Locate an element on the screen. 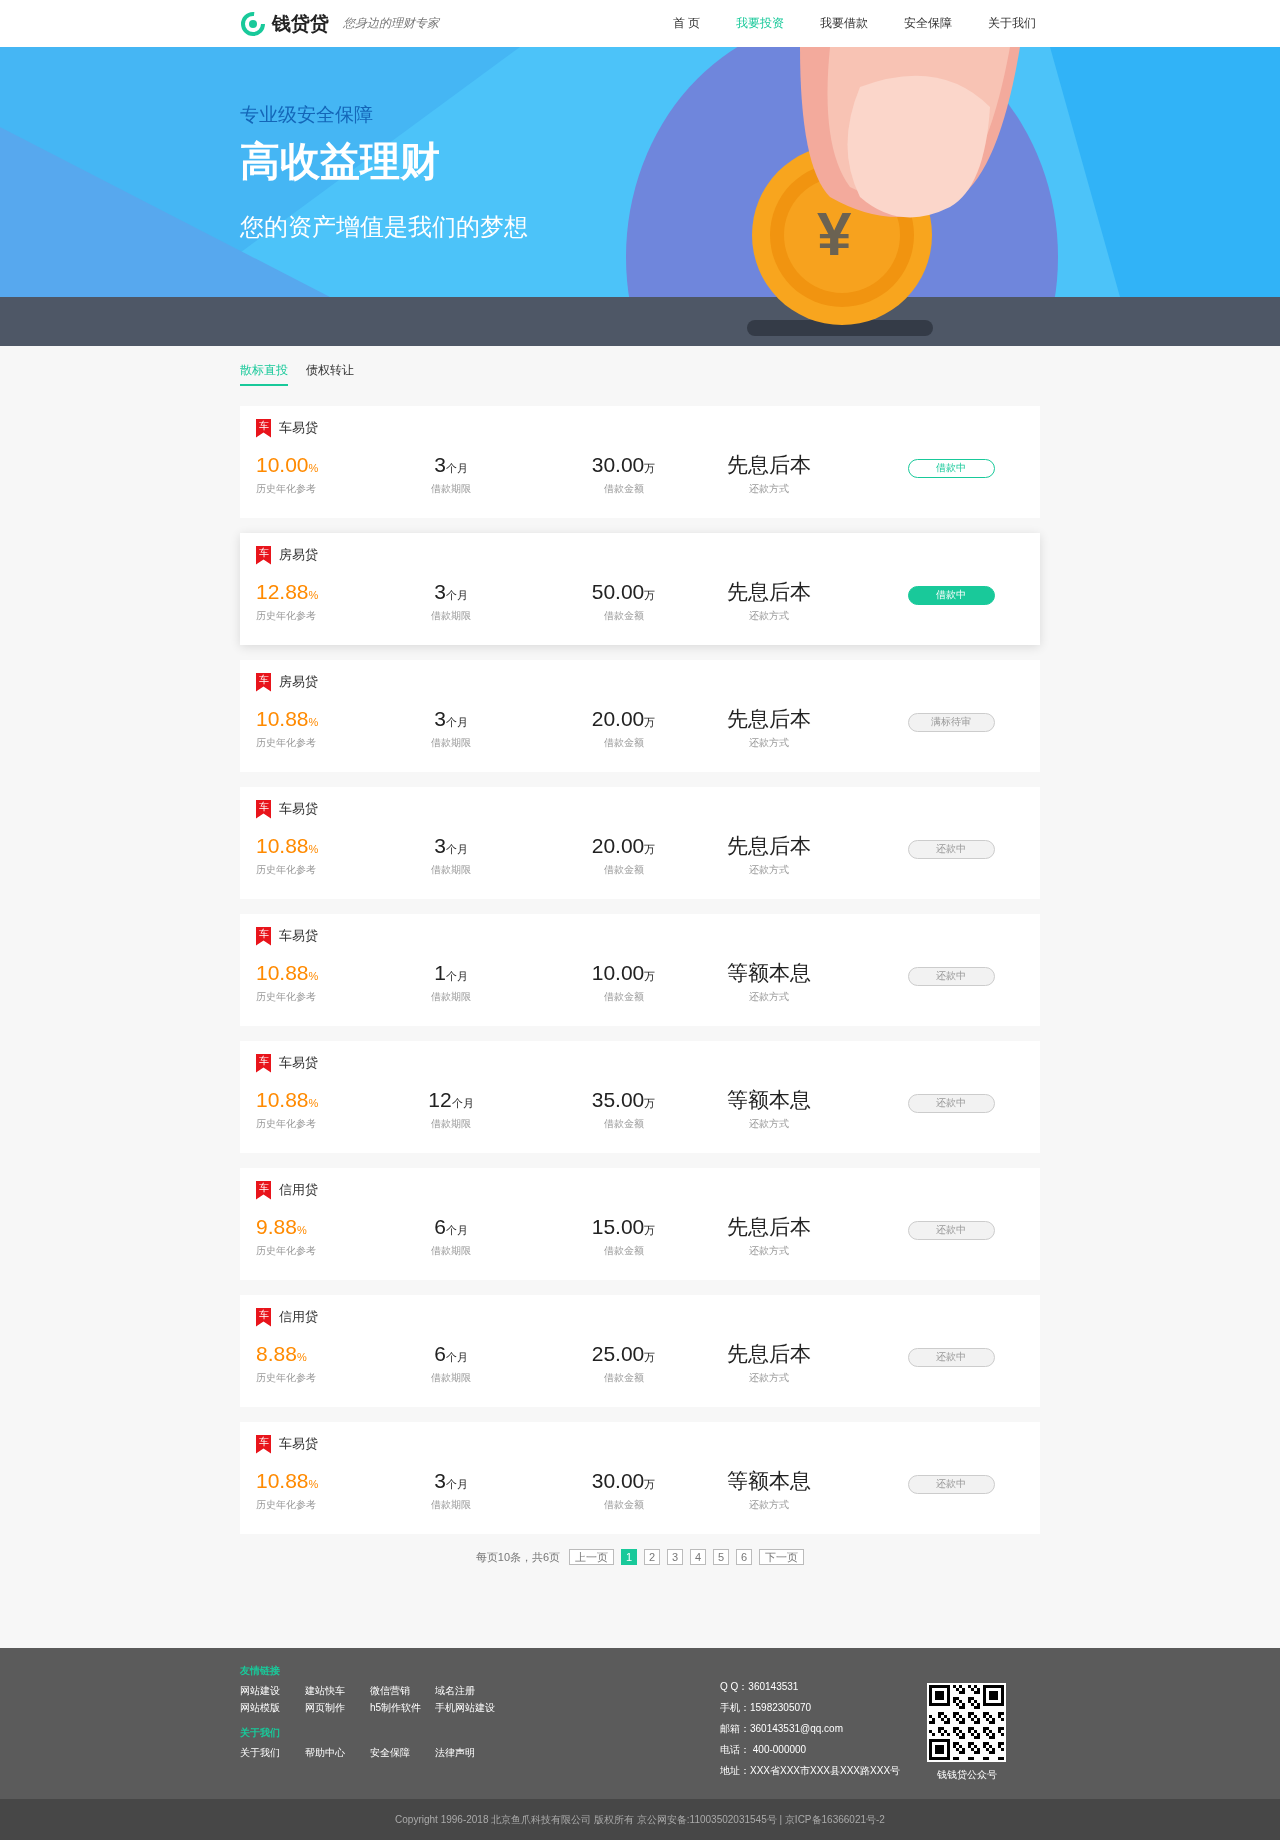  footer-heading: 关于我们 is located at coordinates (260, 1733).